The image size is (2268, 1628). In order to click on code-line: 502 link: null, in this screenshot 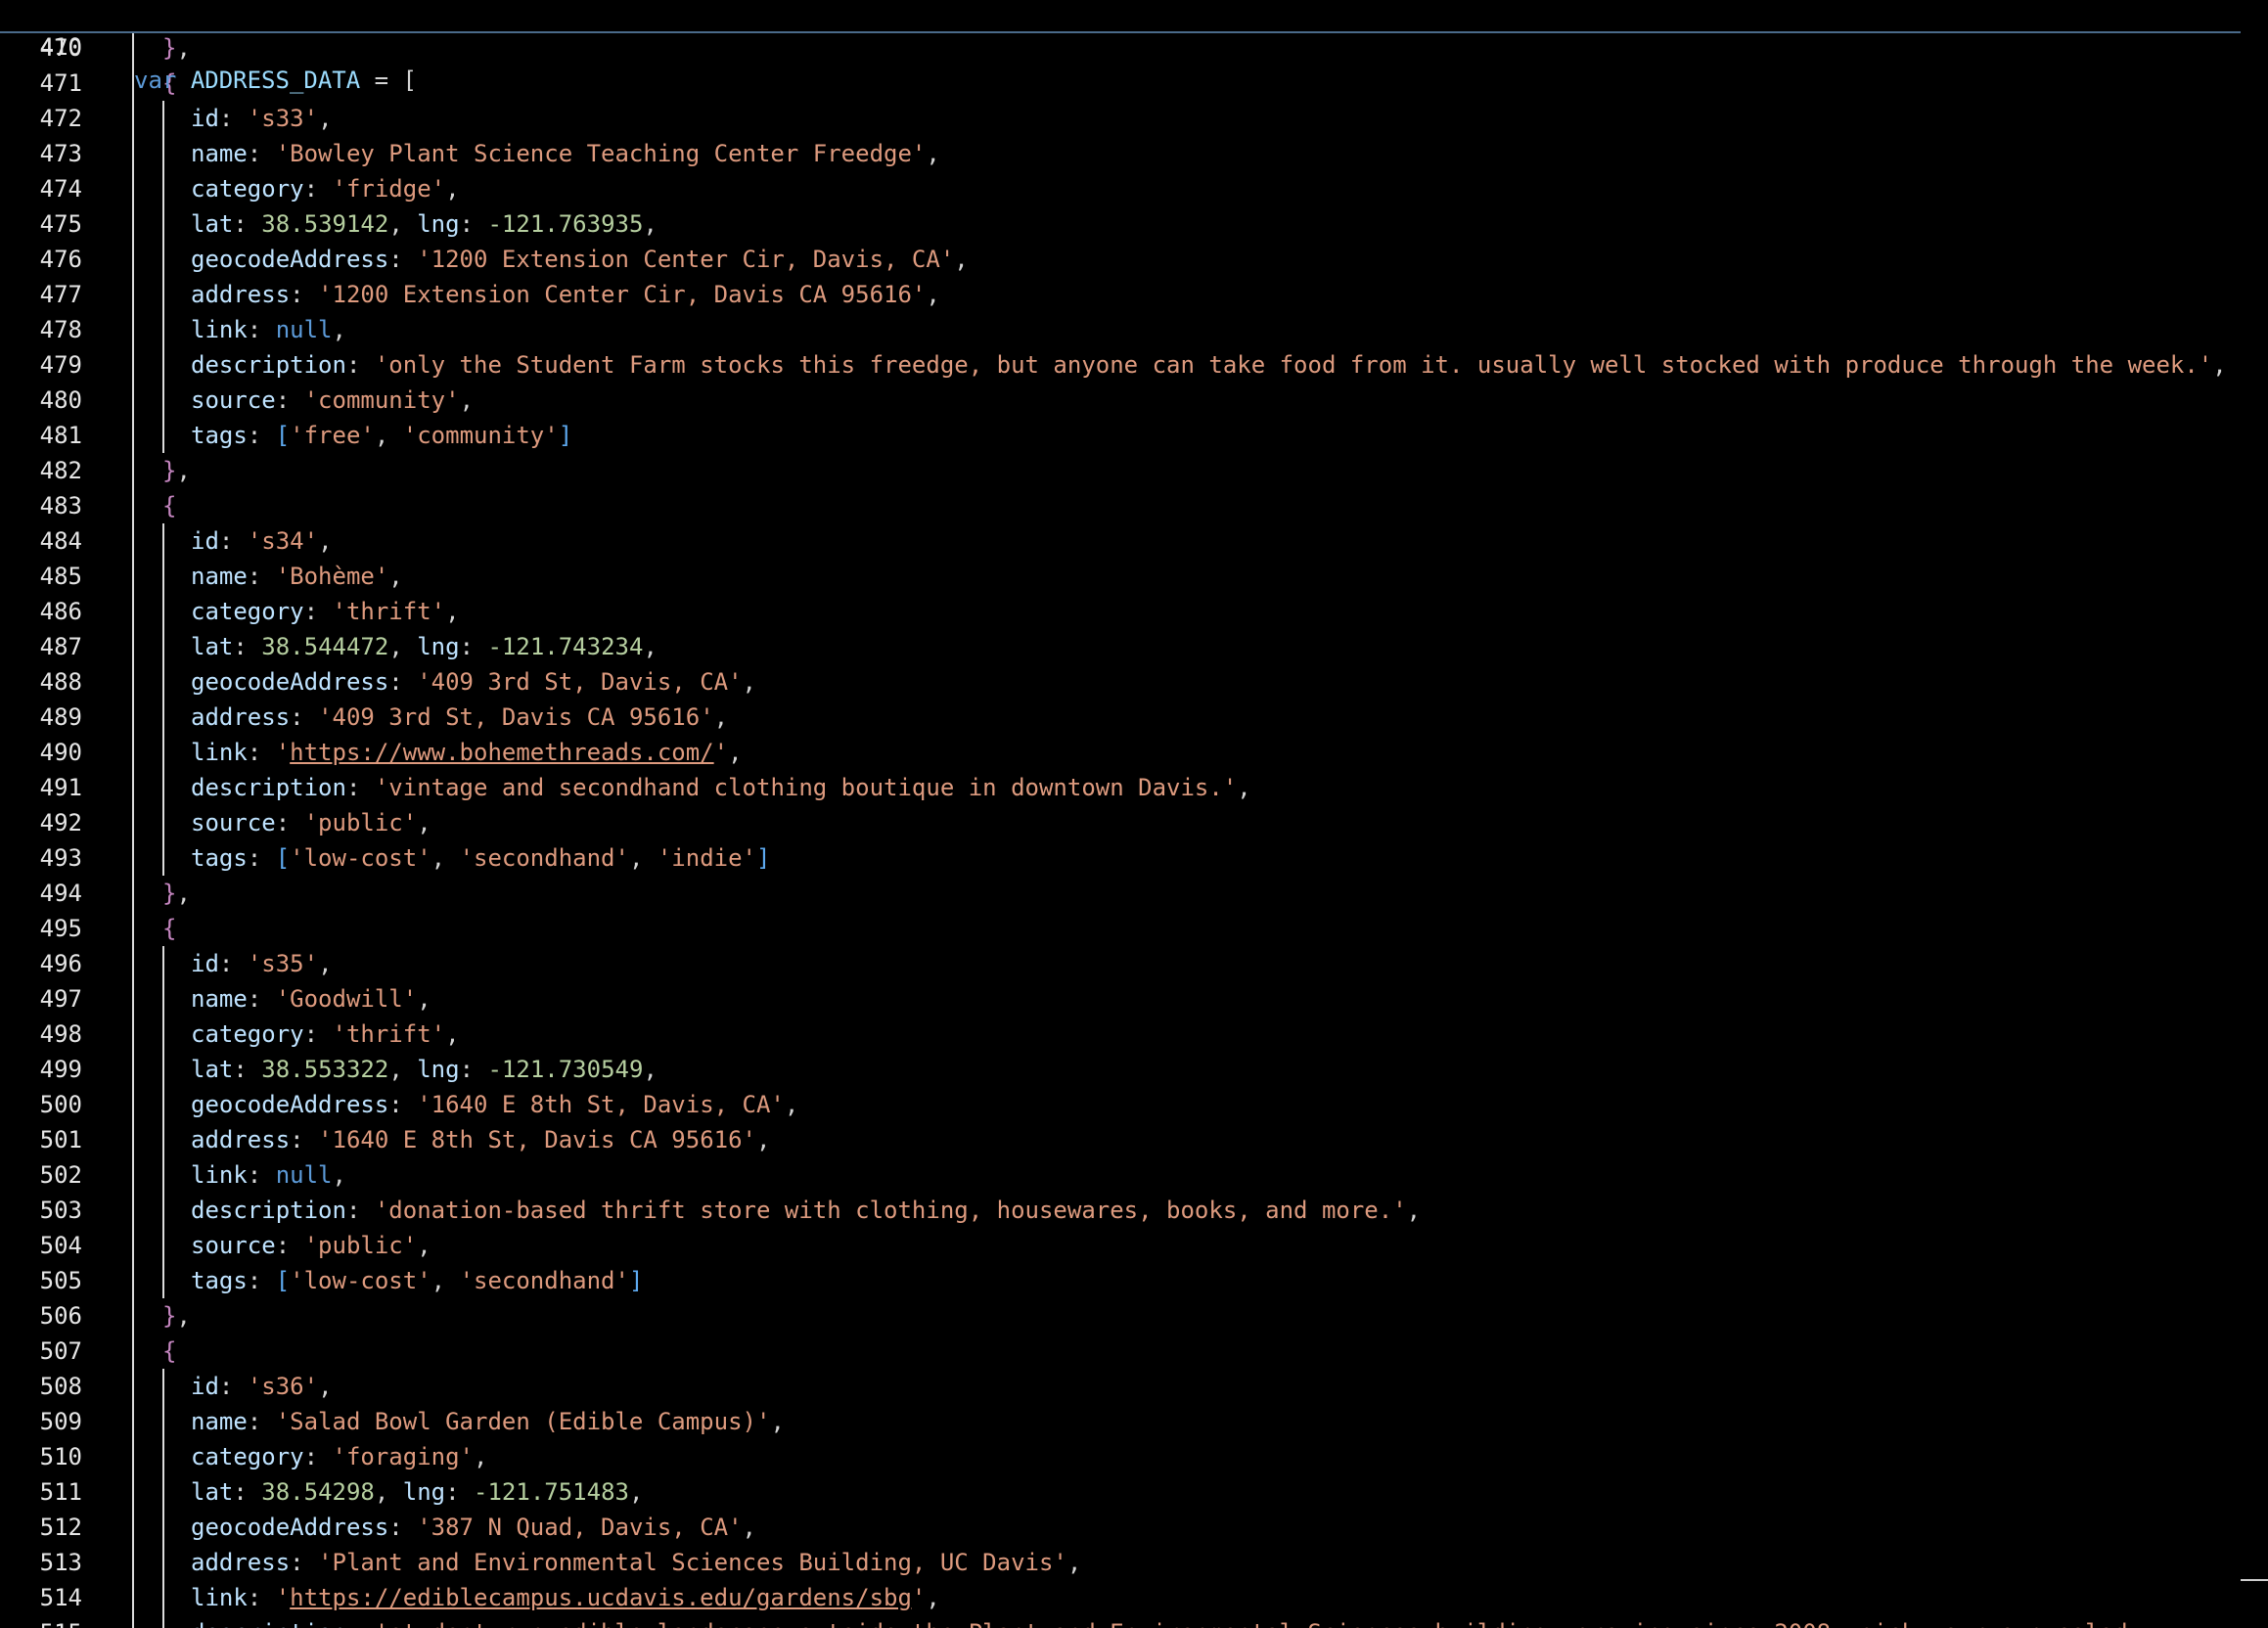, I will do `click(1120, 1175)`.